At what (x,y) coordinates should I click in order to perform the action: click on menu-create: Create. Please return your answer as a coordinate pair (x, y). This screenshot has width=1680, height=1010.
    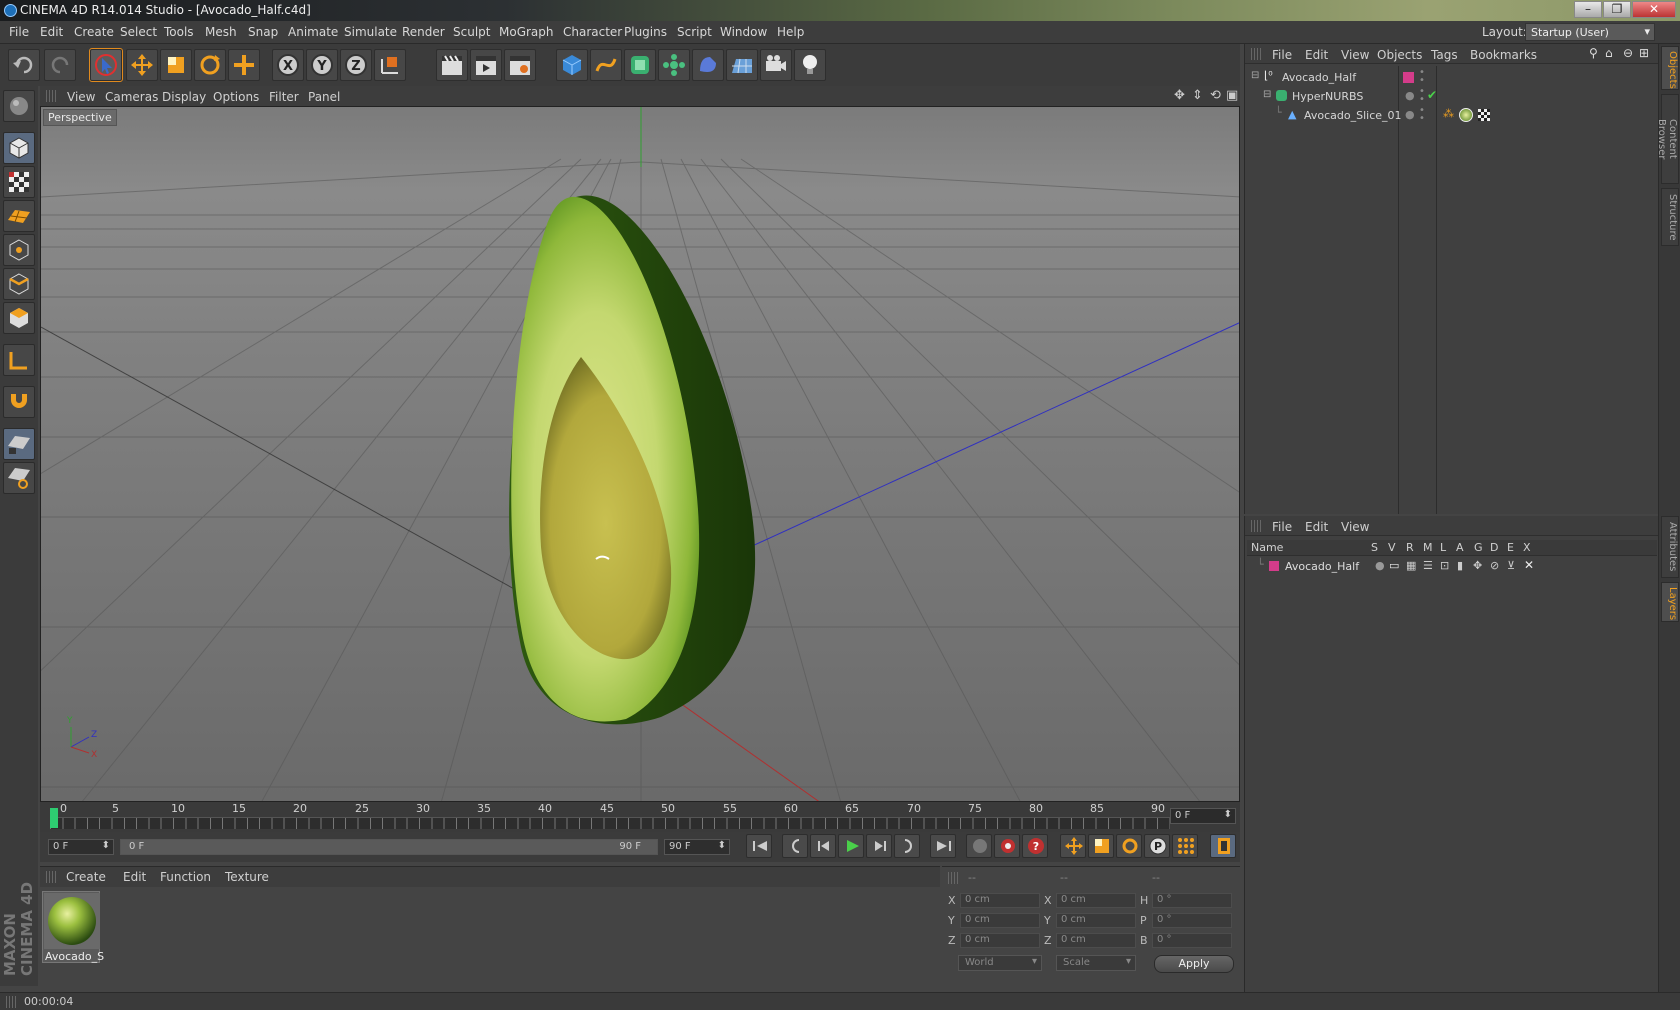
    Looking at the image, I should click on (94, 32).